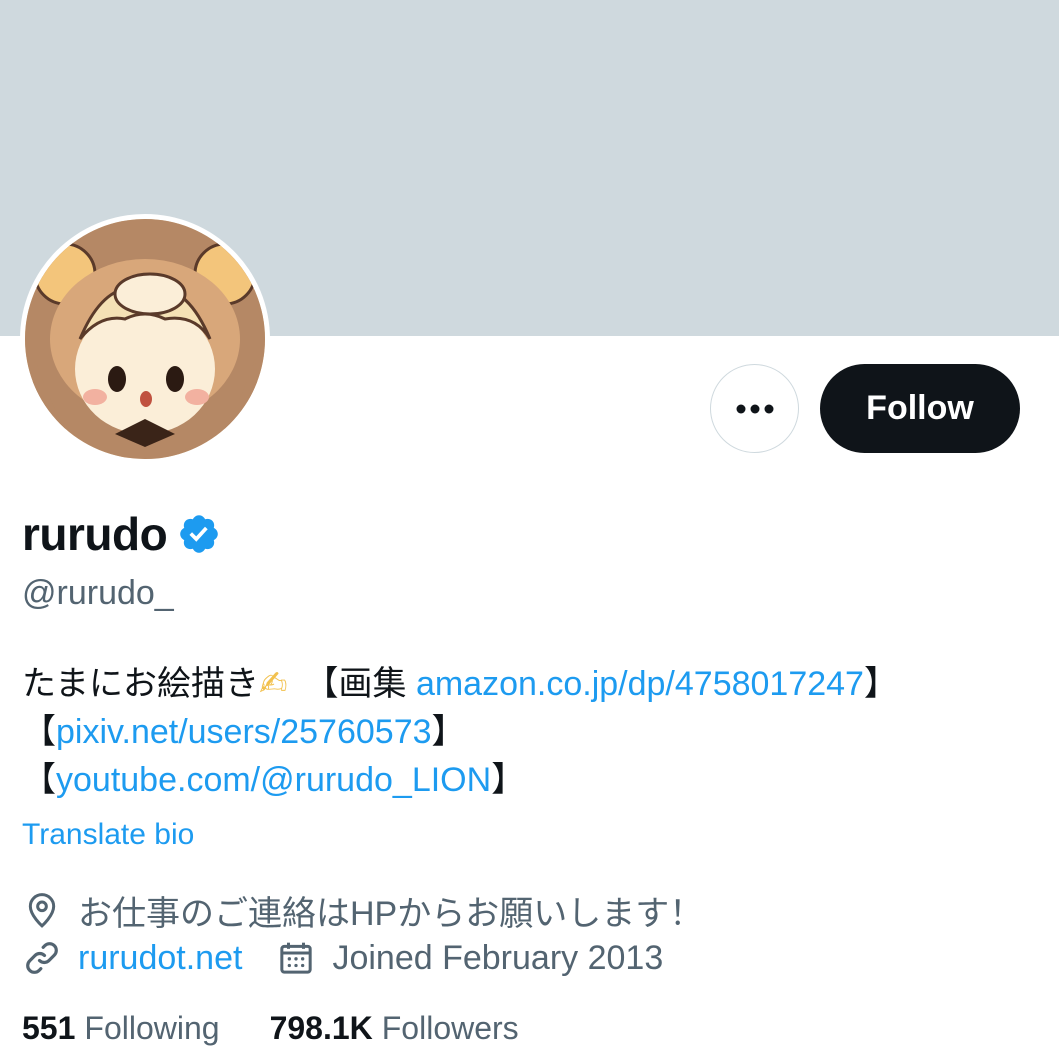  I want to click on bio-link-youtube: youtube.com/@rurudo_LION, so click(273, 780).